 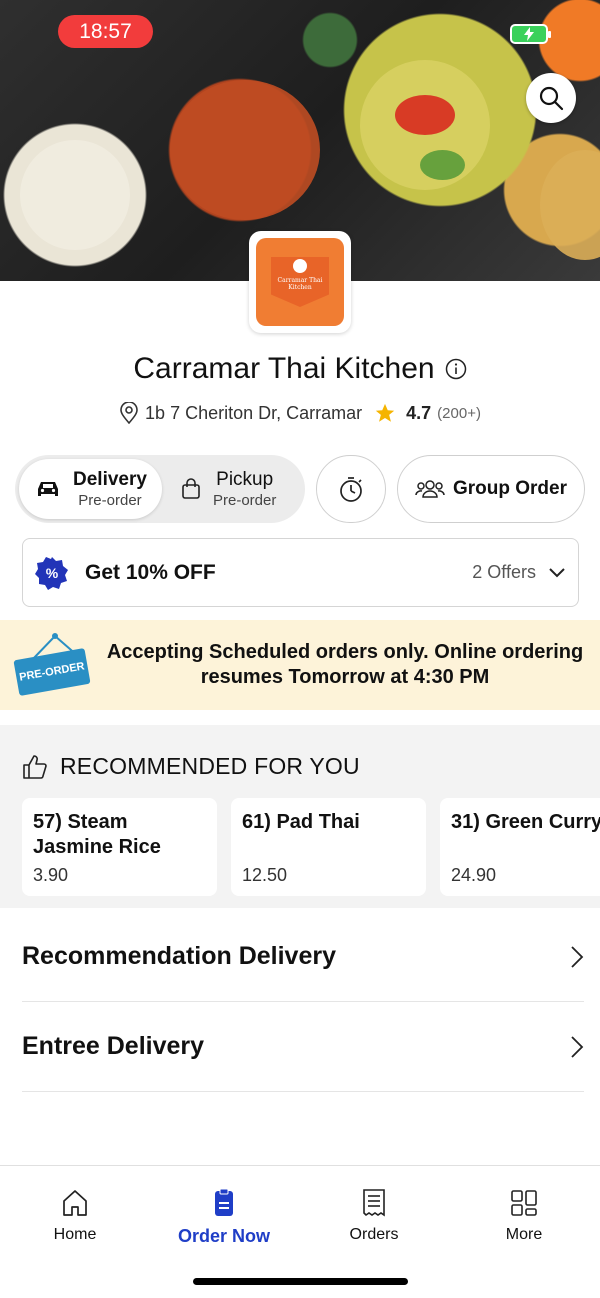 I want to click on delivery-sublabel: Pre-order, so click(x=110, y=500).